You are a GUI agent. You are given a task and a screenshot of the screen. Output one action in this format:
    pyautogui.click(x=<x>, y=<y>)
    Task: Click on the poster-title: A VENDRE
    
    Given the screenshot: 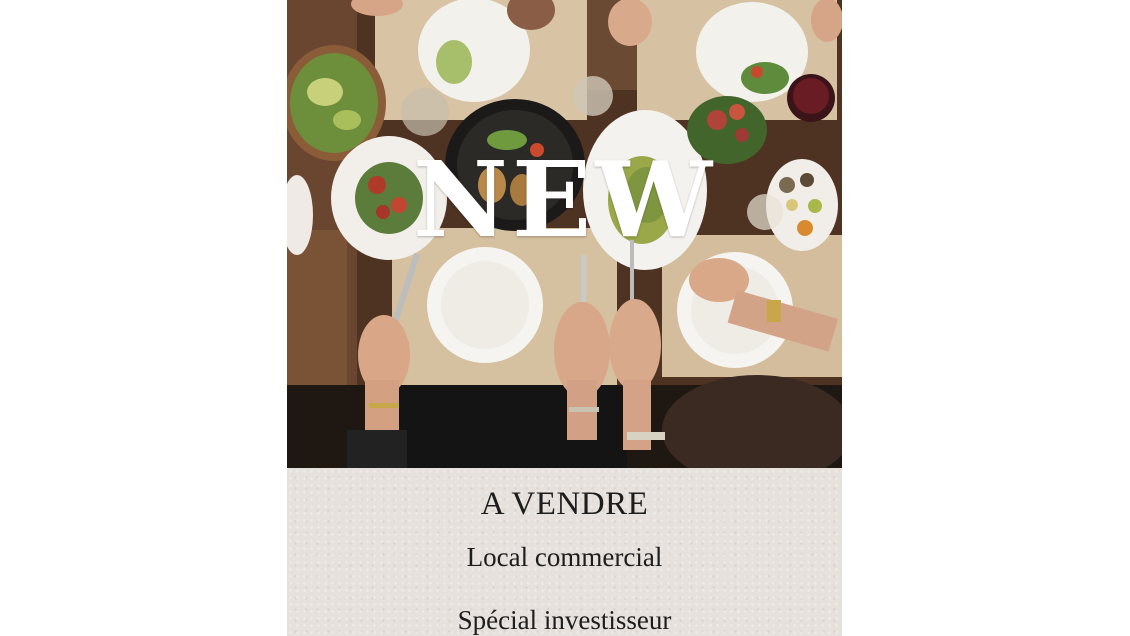 What is the action you would take?
    pyautogui.click(x=564, y=504)
    